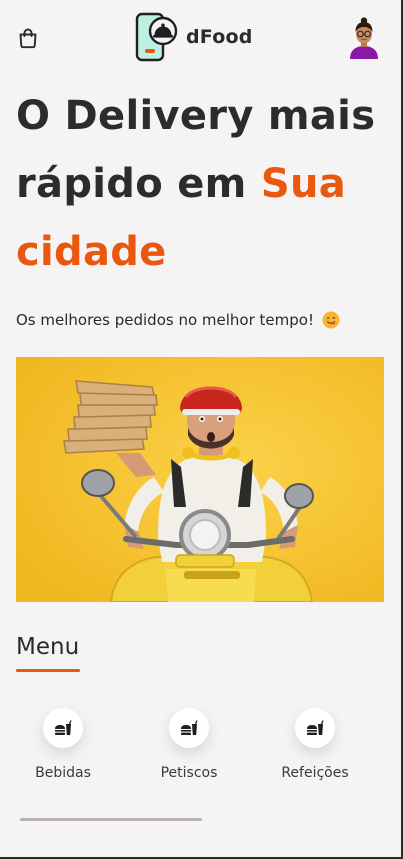 This screenshot has height=859, width=403. What do you see at coordinates (219, 37) in the screenshot?
I see `brand-name: dFood` at bounding box center [219, 37].